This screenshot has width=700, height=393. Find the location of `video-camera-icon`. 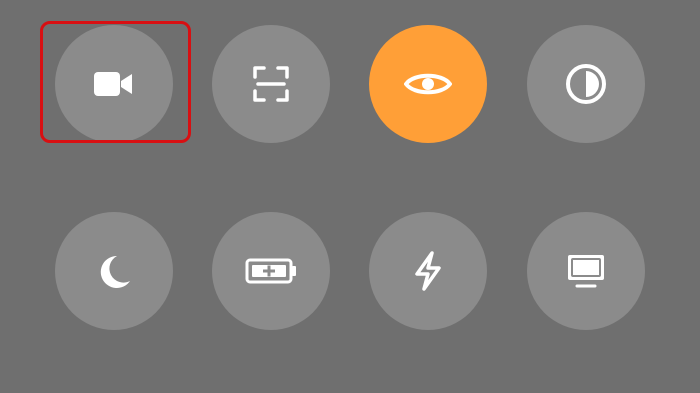

video-camera-icon is located at coordinates (113, 84).